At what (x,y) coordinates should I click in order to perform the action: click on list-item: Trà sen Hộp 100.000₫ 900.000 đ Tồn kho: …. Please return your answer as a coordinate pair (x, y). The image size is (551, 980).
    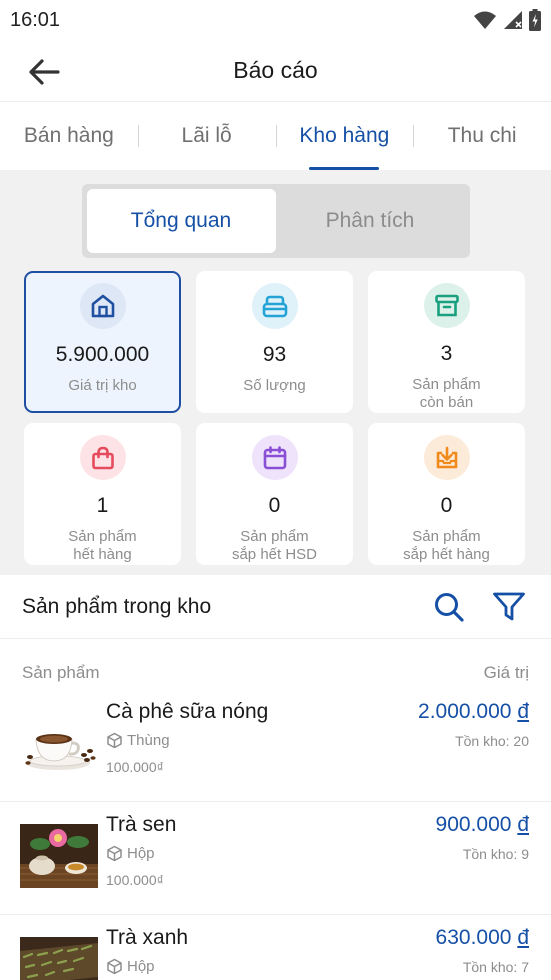
    Looking at the image, I should click on (275, 858).